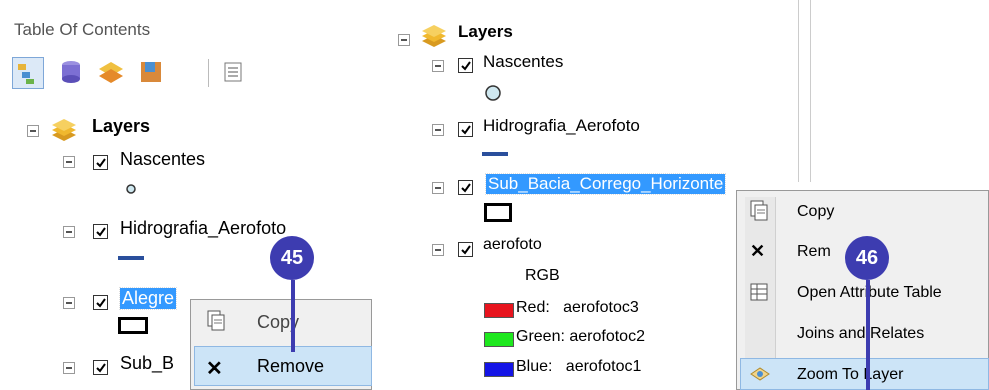 This screenshot has width=989, height=390. What do you see at coordinates (760, 376) in the screenshot?
I see `zoom-to-layer-icon` at bounding box center [760, 376].